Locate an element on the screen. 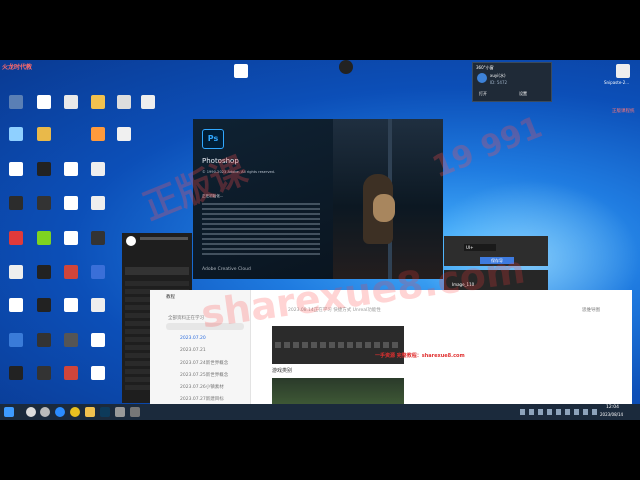  screenshot-toolbar is located at coordinates (338, 345).